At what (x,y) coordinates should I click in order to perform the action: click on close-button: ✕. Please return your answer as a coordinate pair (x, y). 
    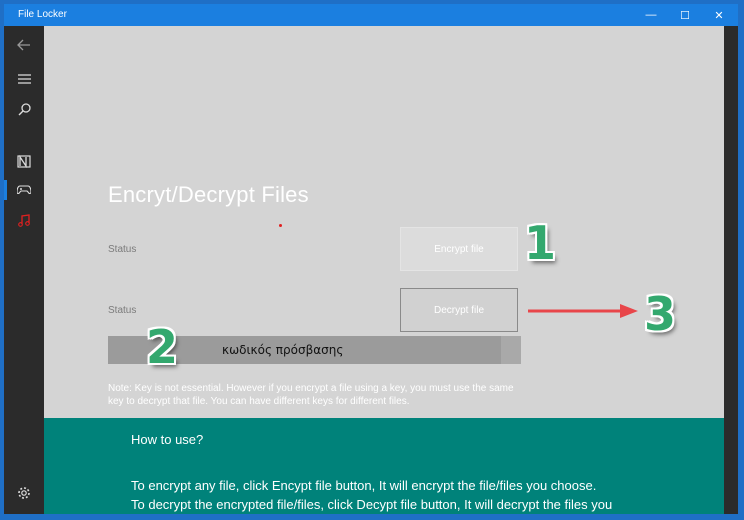
    Looking at the image, I should click on (719, 15).